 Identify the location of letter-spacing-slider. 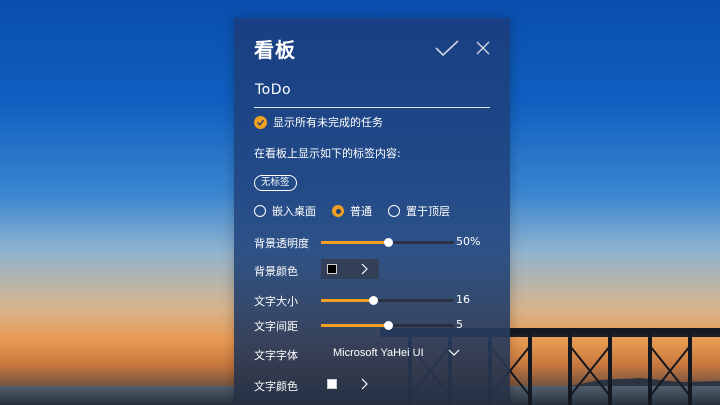
(387, 325).